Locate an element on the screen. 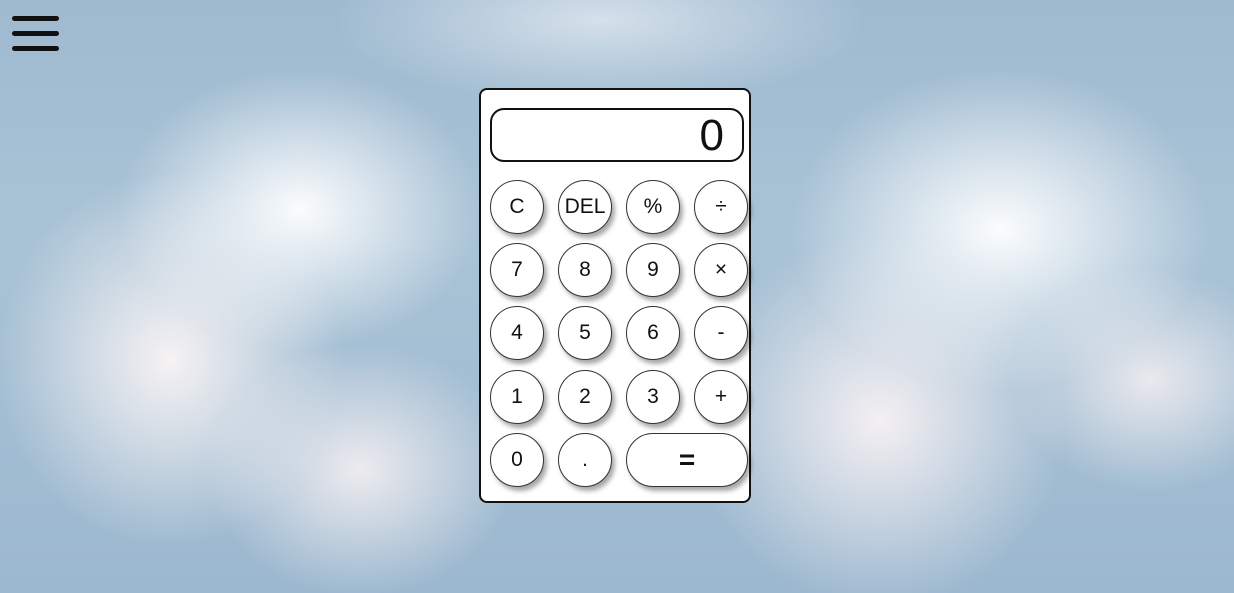  digit-9-button: 9 is located at coordinates (653, 270).